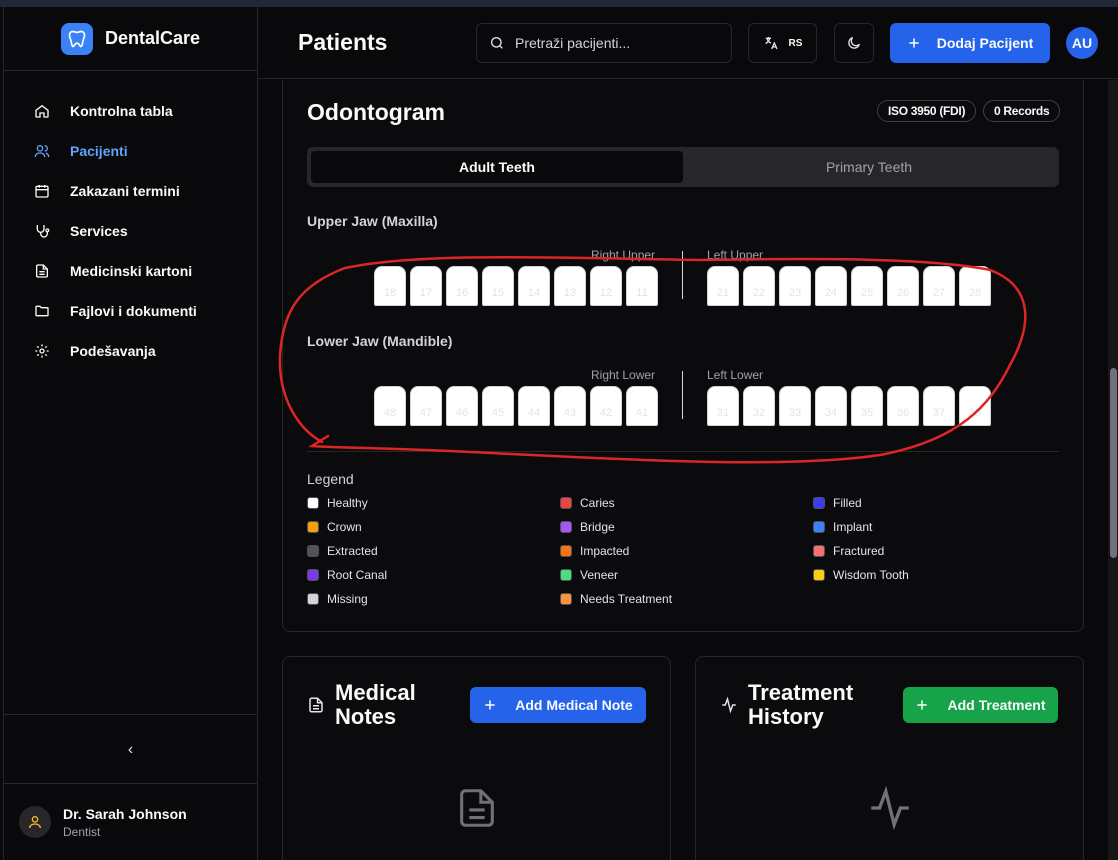 The height and width of the screenshot is (860, 1118). Describe the element at coordinates (735, 375) in the screenshot. I see `left-lower-label: Left Lower` at that location.